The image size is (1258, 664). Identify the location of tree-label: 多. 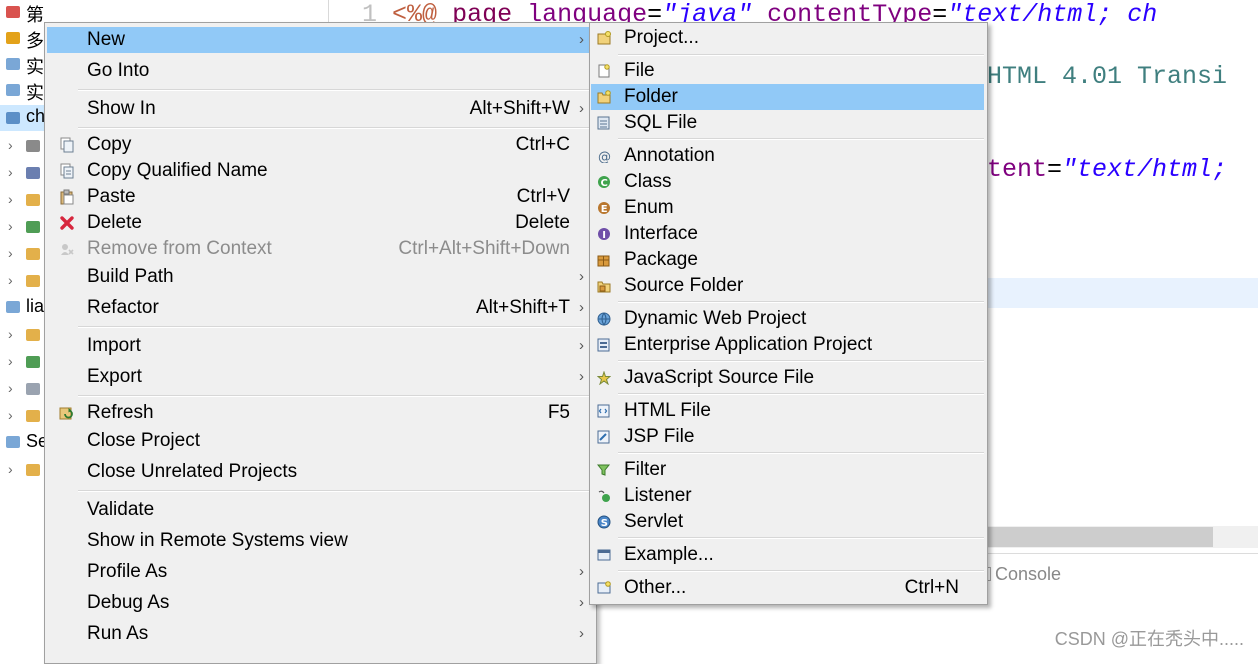
(35, 41).